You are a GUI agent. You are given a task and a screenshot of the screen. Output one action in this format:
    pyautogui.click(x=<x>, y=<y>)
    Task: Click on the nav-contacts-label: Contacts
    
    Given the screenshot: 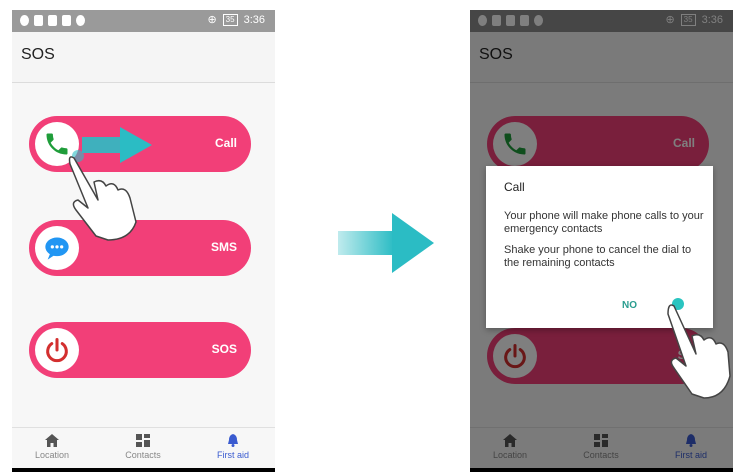 What is the action you would take?
    pyautogui.click(x=143, y=455)
    